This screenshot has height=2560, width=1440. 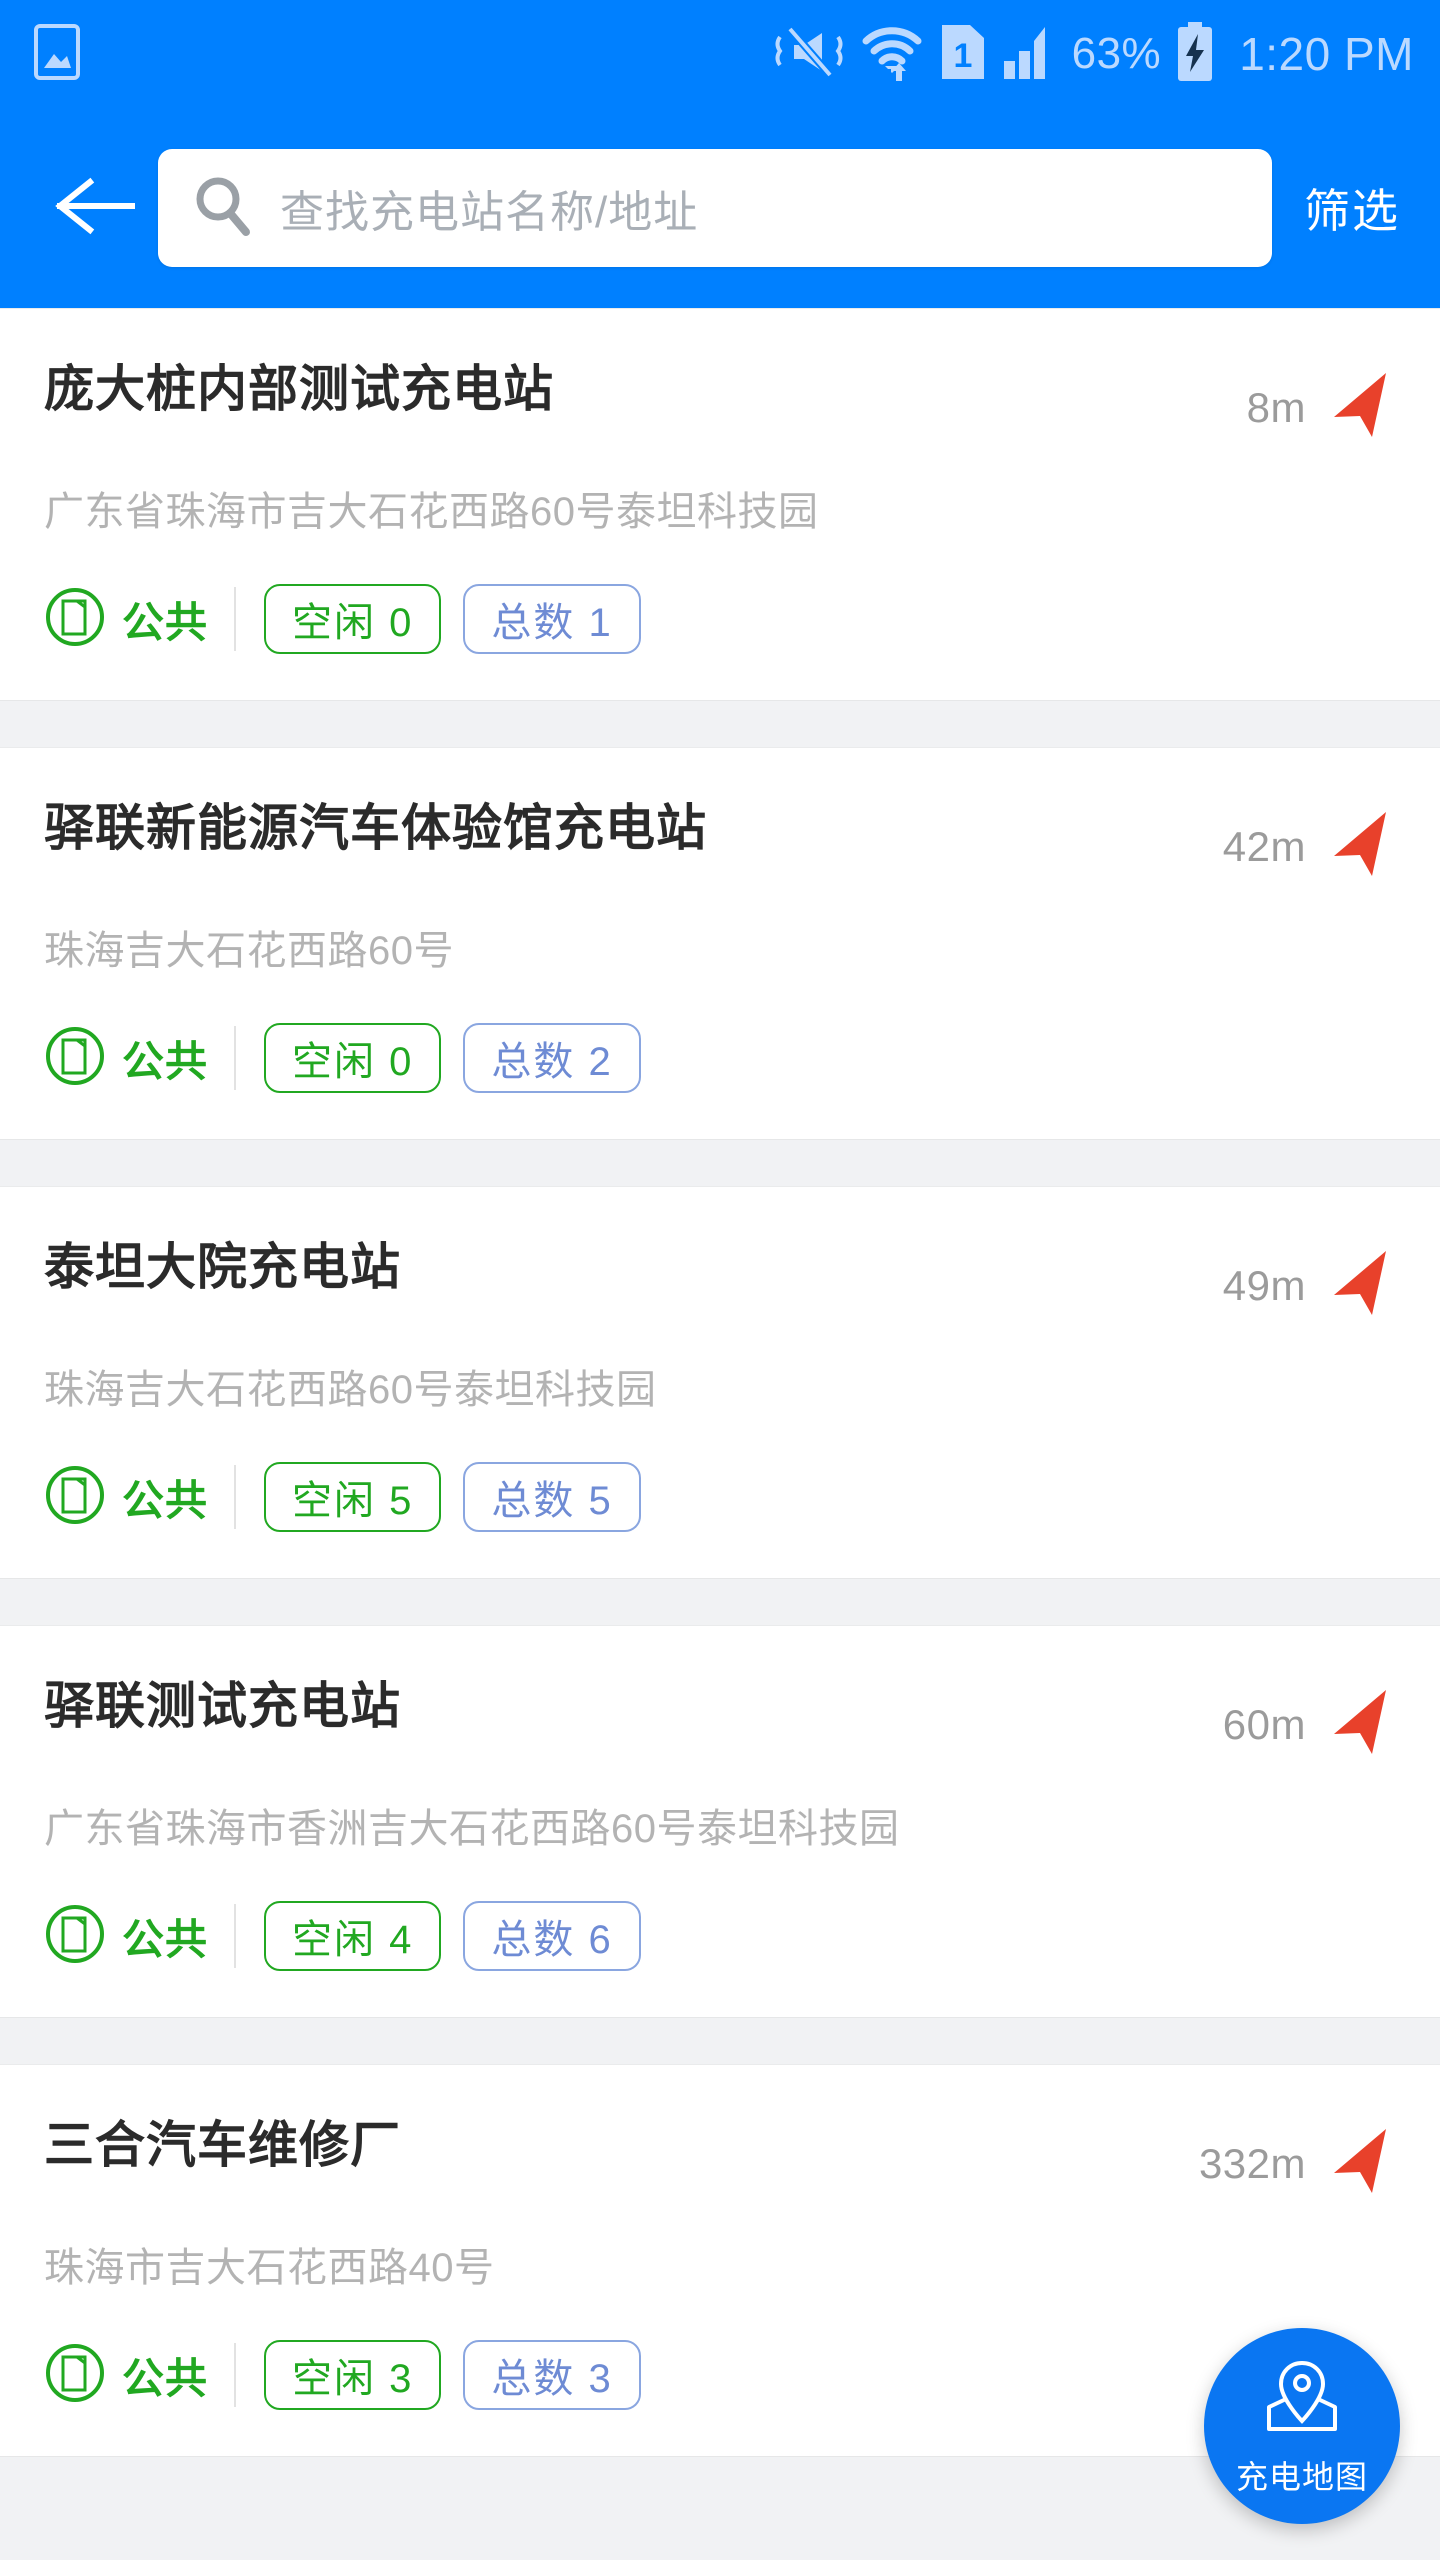 What do you see at coordinates (353, 1497) in the screenshot?
I see `free-count-chip: 空闲 5` at bounding box center [353, 1497].